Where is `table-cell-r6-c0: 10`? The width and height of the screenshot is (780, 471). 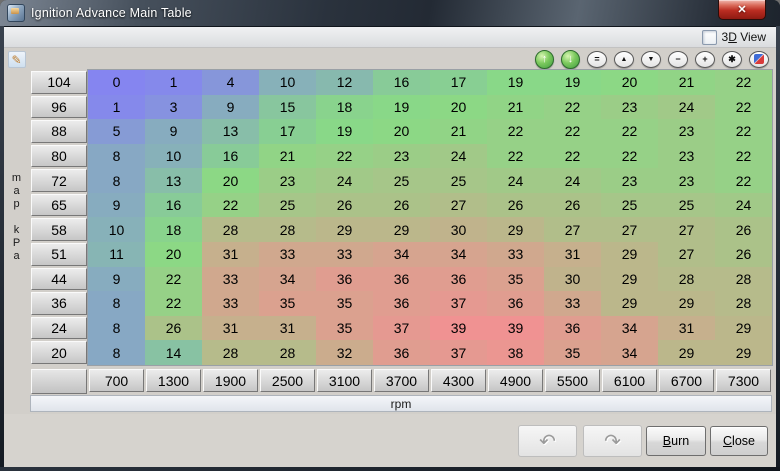
table-cell-r6-c0: 10 is located at coordinates (116, 230).